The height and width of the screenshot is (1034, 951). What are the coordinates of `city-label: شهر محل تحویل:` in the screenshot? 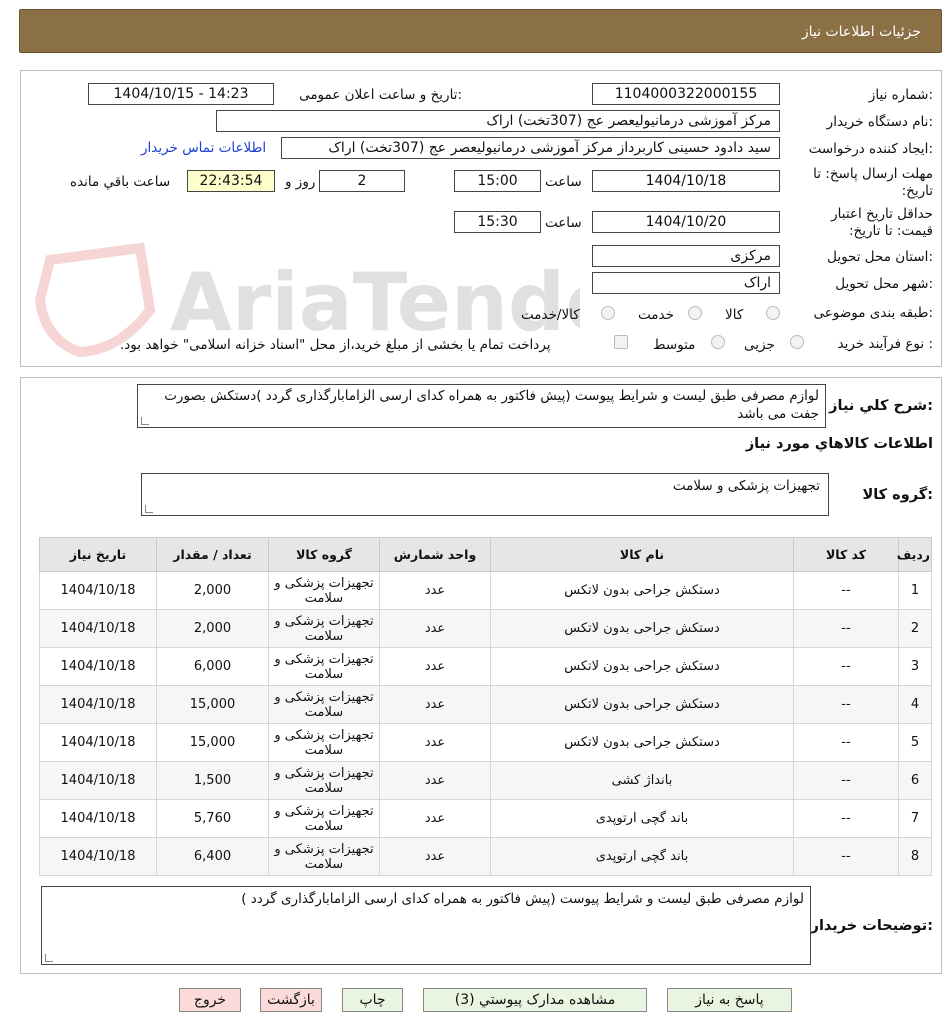 It's located at (884, 284).